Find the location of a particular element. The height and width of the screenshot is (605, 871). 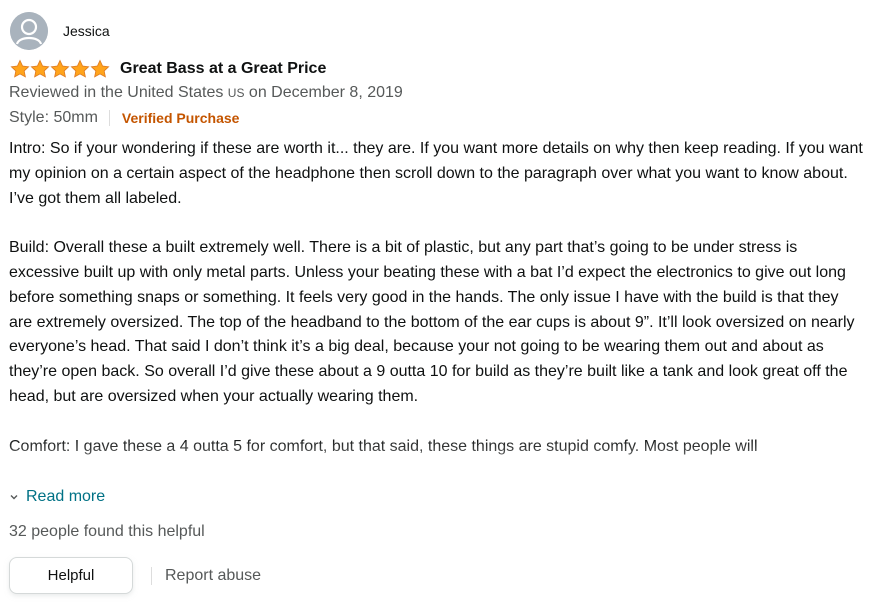

report-abuse-link: Report abuse is located at coordinates (213, 576).